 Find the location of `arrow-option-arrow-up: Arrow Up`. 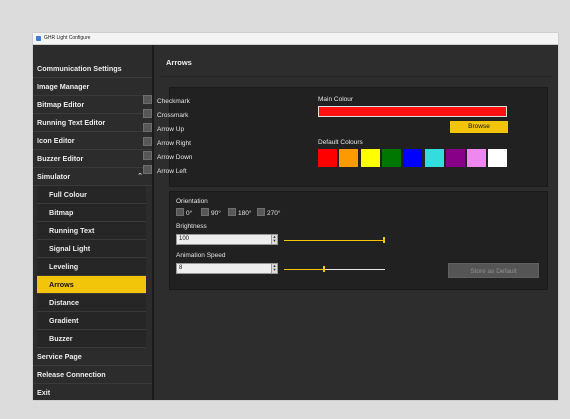

arrow-option-arrow-up: Arrow Up is located at coordinates (163, 128).